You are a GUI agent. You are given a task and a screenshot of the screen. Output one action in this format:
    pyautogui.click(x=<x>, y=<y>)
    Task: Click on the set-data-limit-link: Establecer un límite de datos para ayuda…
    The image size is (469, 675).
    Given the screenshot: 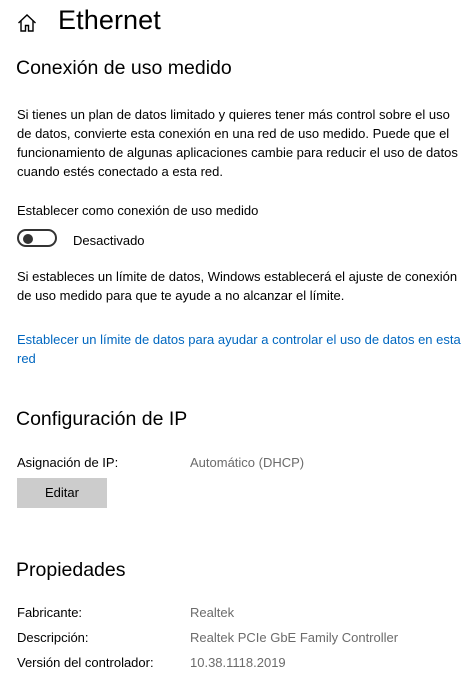 What is the action you would take?
    pyautogui.click(x=240, y=349)
    